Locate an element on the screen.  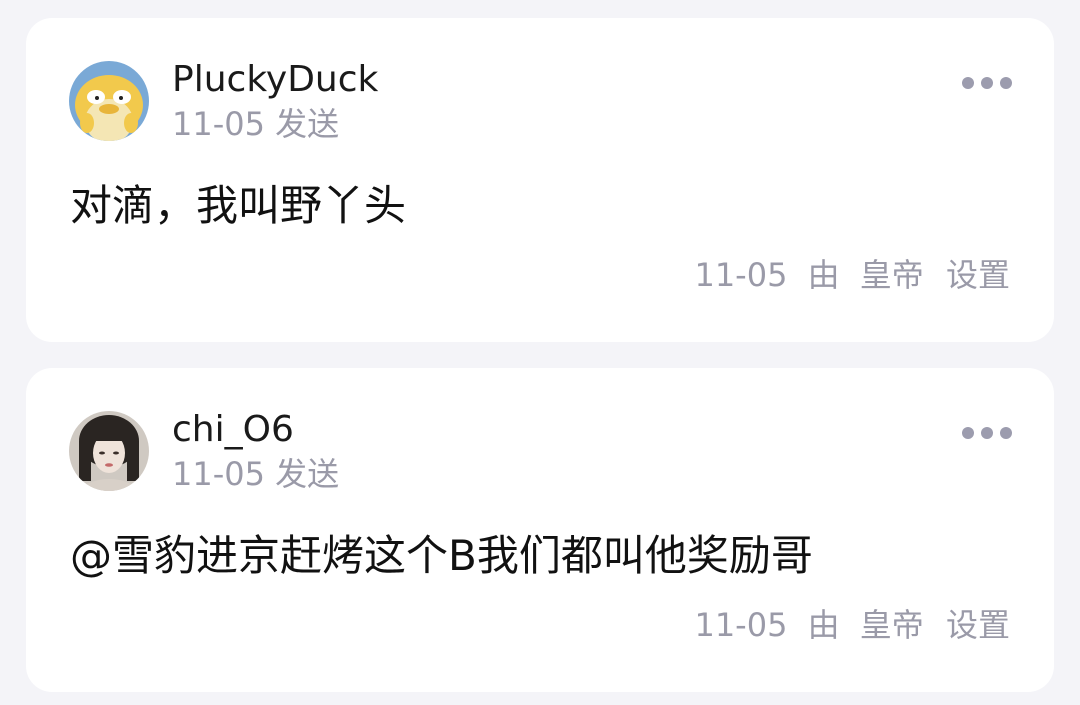
username: PluckyDuck is located at coordinates (275, 80).